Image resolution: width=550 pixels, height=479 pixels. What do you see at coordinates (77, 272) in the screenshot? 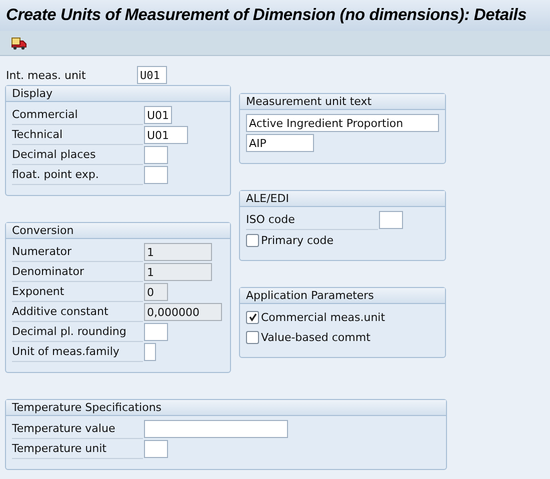
I see `field-label: Denominator` at bounding box center [77, 272].